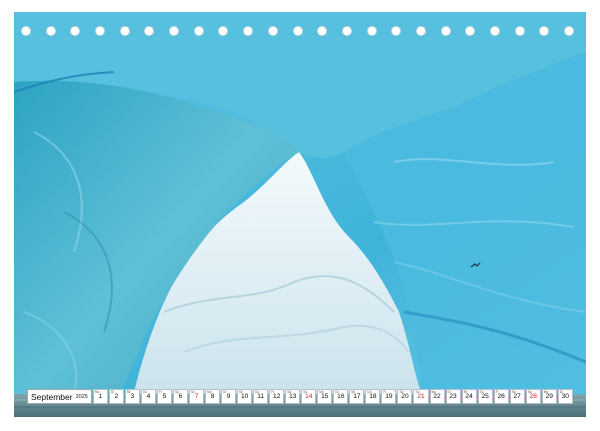 Image resolution: width=600 pixels, height=431 pixels. I want to click on day-cell: So 28, so click(533, 396).